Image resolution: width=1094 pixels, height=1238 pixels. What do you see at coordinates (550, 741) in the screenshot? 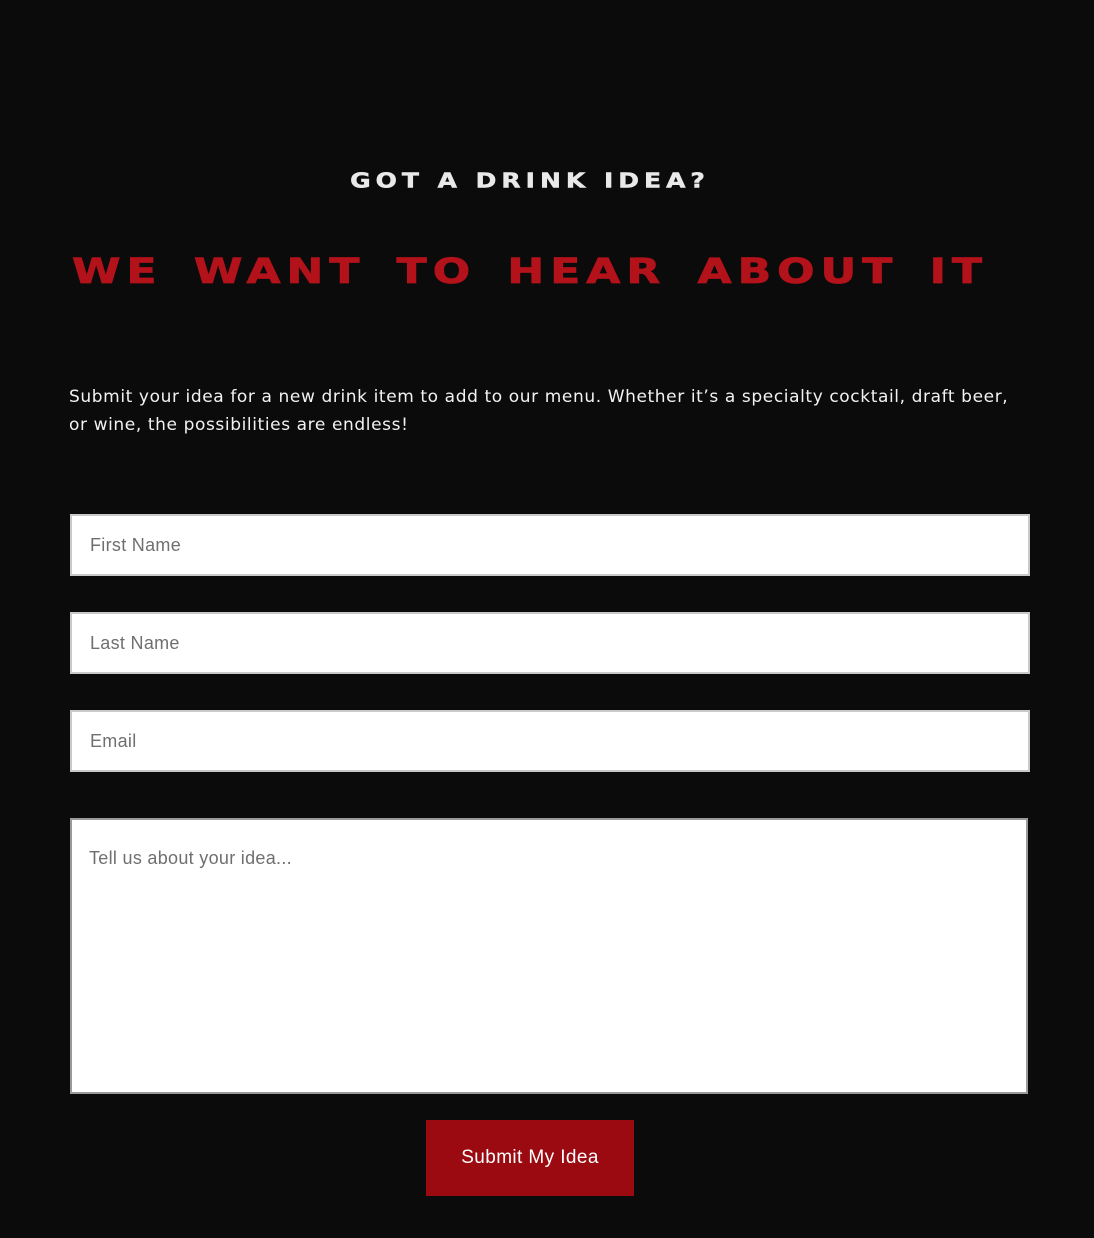
I see `email-field` at bounding box center [550, 741].